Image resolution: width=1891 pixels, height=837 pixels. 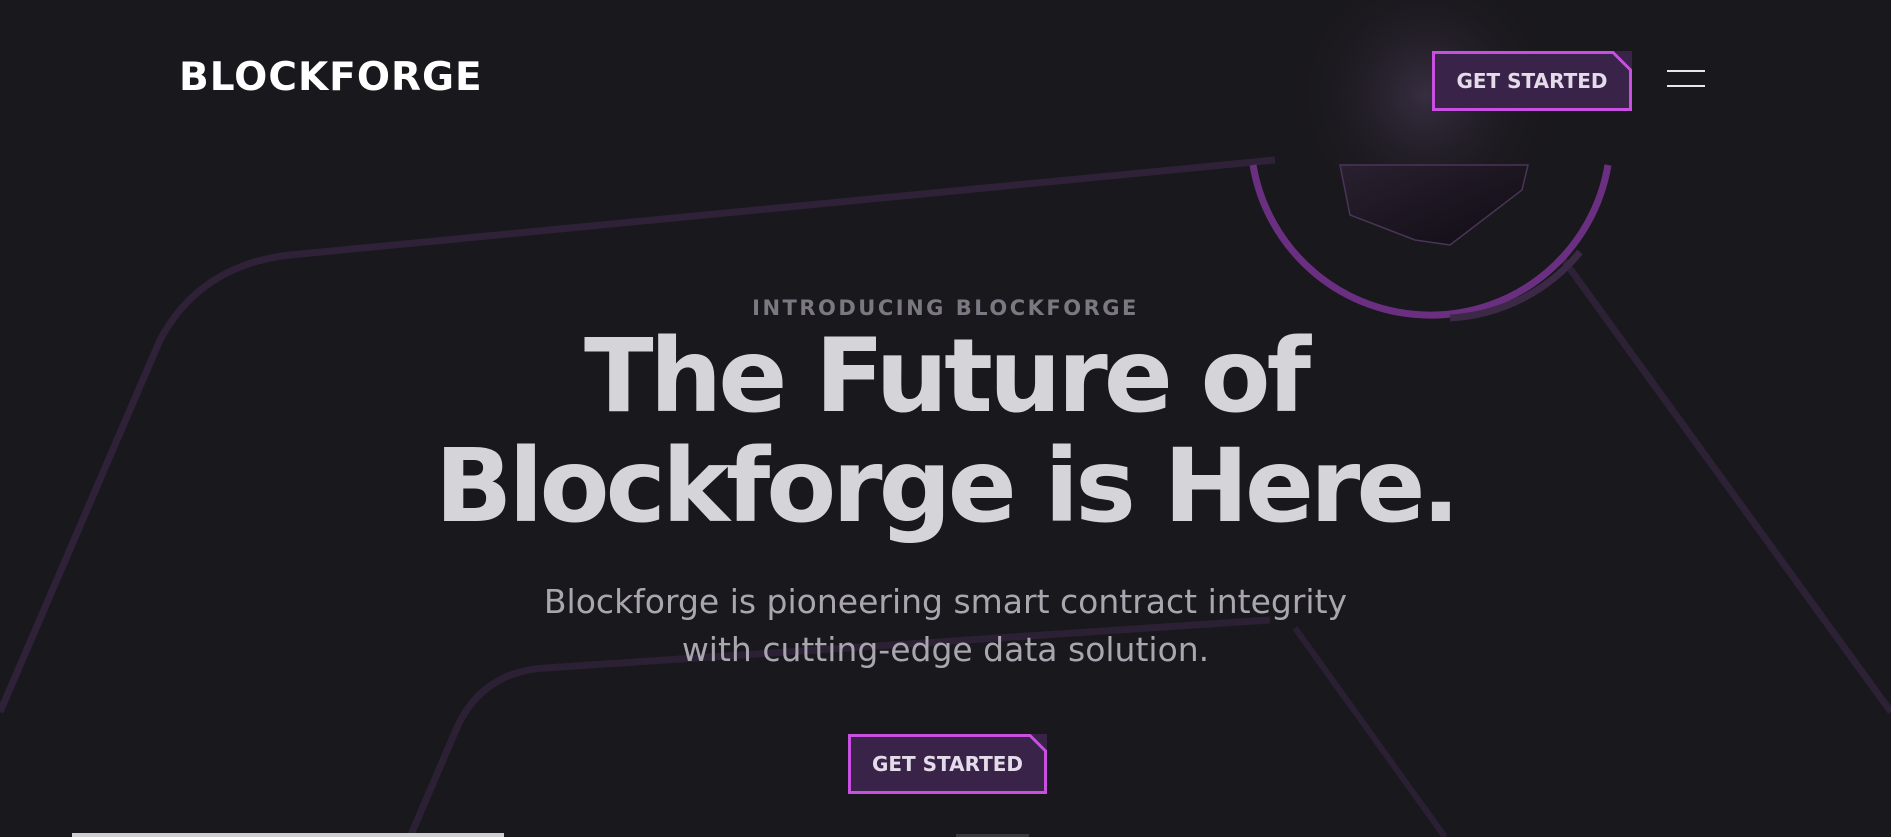 I want to click on headline-line-2: Blockforge is Here., so click(x=947, y=486).